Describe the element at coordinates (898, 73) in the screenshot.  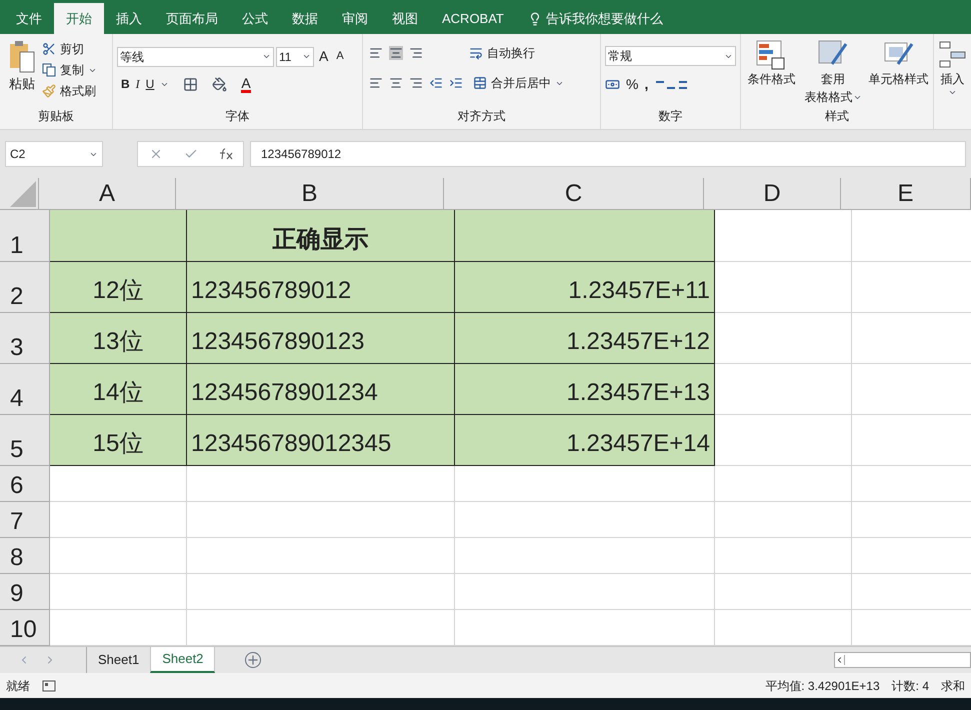
I see `cell-styles-button: 单元格样式` at that location.